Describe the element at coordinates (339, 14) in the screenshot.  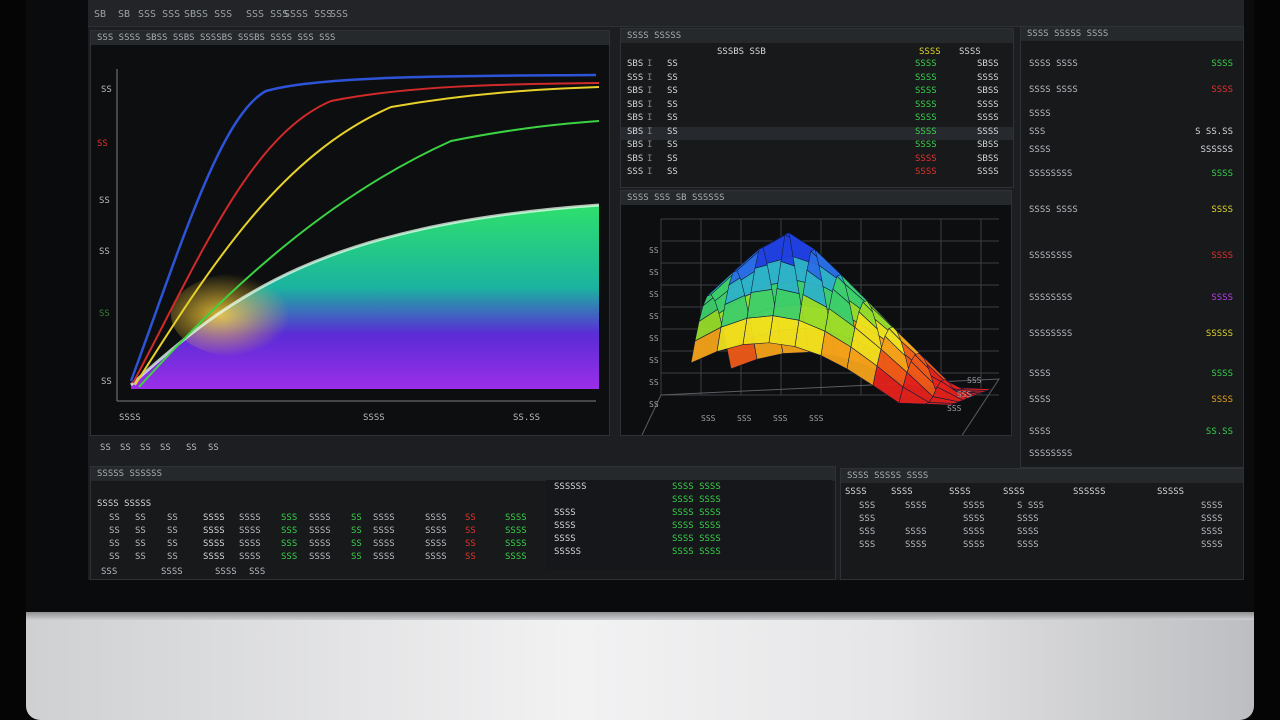
I see `menu-item: SSS` at that location.